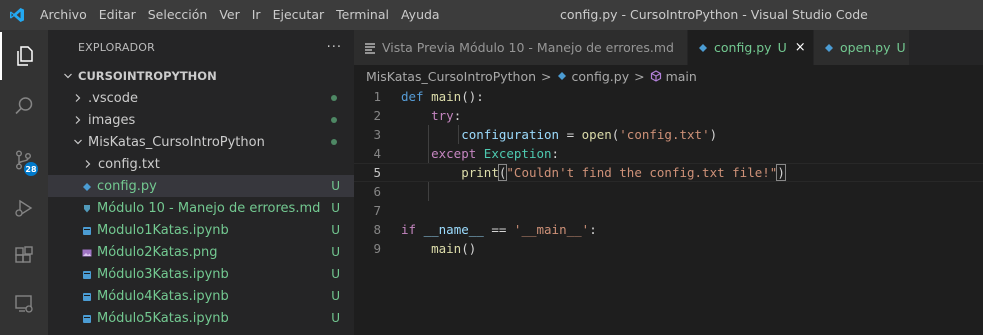  What do you see at coordinates (201, 164) in the screenshot?
I see `tree-item-config-txt: config.txt` at bounding box center [201, 164].